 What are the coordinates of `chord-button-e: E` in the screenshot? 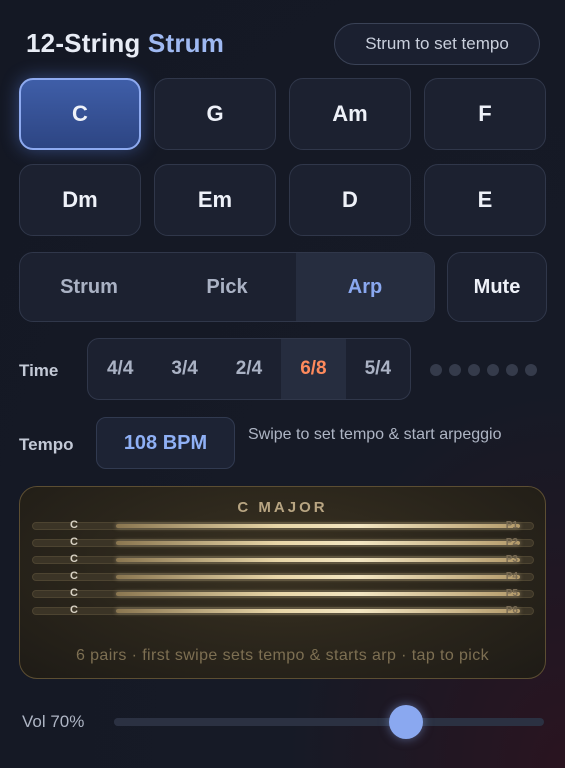 It's located at (485, 200).